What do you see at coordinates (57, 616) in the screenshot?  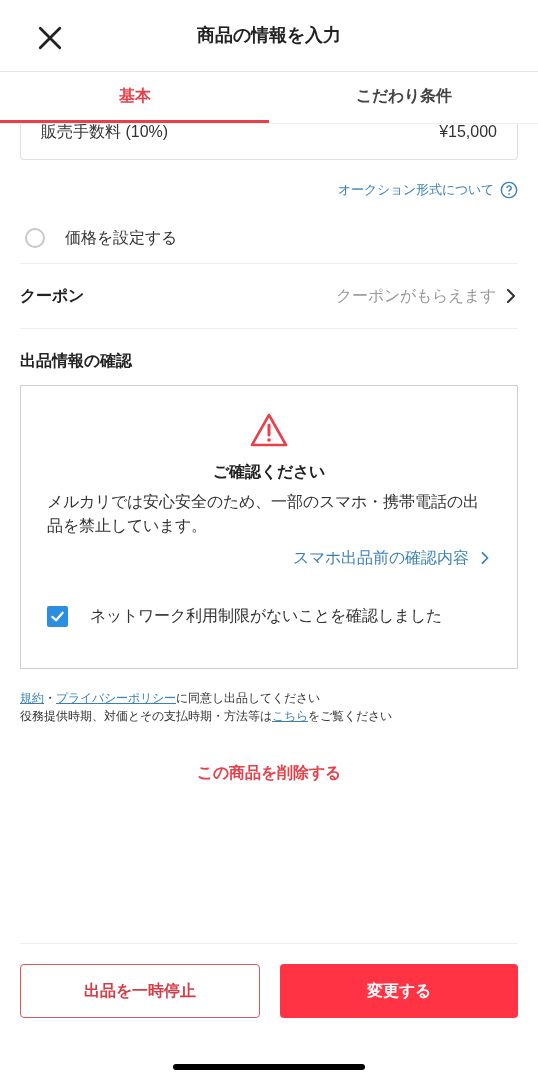 I see `checkbox` at bounding box center [57, 616].